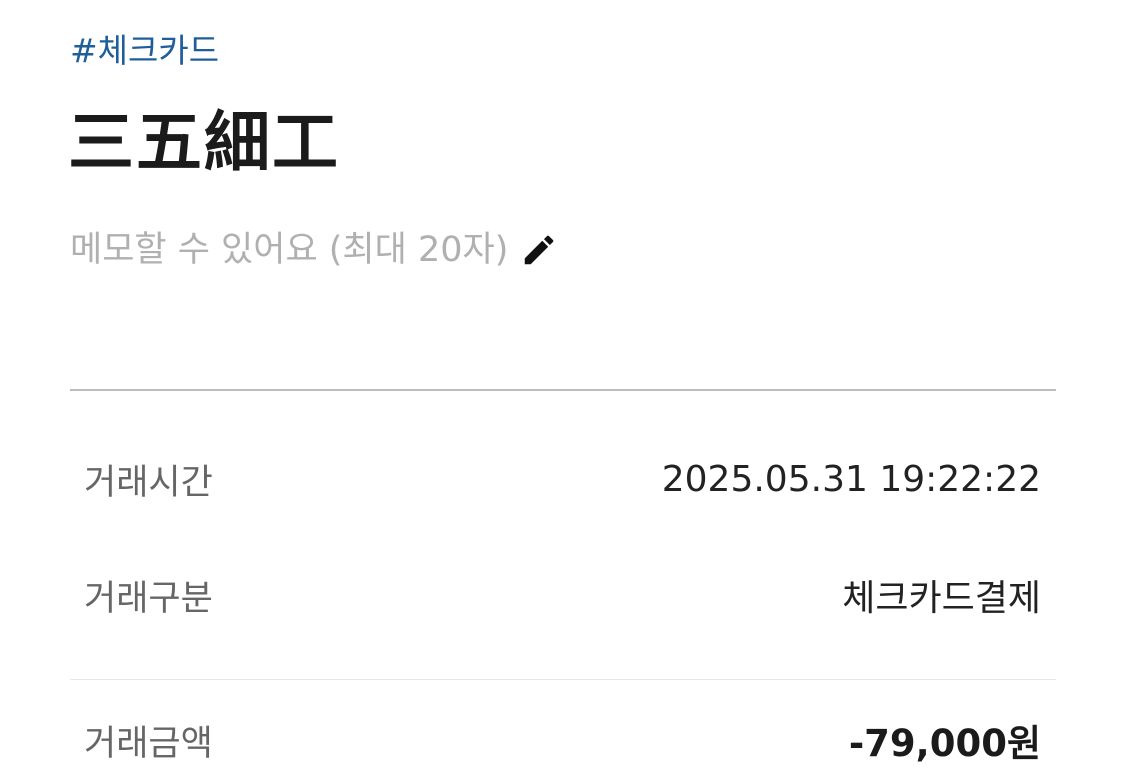 Image resolution: width=1125 pixels, height=784 pixels. I want to click on section-divider, so click(563, 390).